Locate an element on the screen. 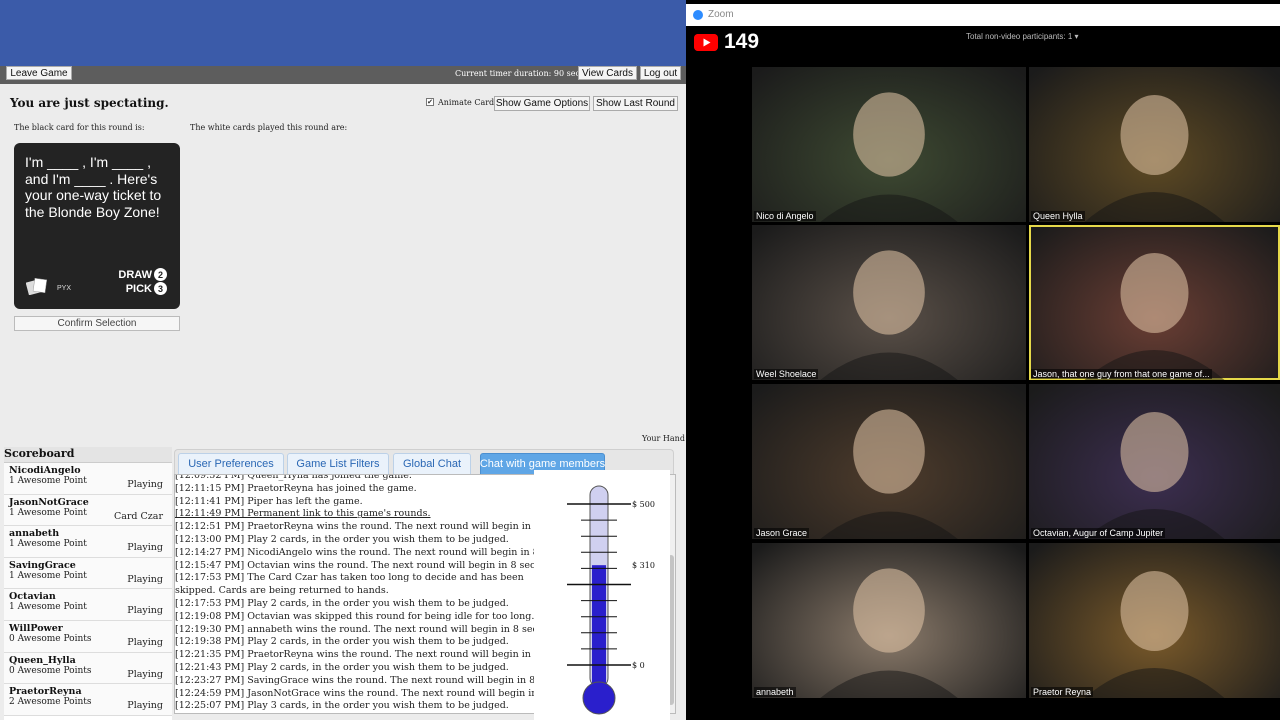 This screenshot has width=1280, height=720. black-card-line: the Blonde Boy Zone! is located at coordinates (92, 211).